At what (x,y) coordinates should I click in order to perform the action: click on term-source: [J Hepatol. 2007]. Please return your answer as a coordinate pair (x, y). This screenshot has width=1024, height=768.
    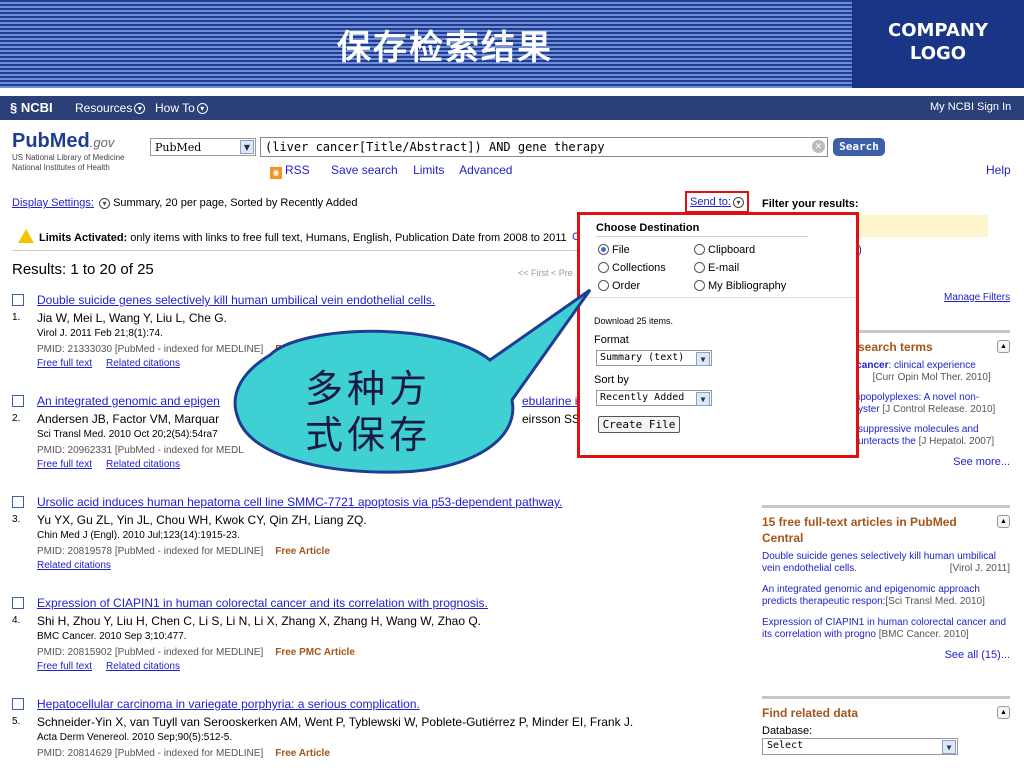
    Looking at the image, I should click on (956, 441).